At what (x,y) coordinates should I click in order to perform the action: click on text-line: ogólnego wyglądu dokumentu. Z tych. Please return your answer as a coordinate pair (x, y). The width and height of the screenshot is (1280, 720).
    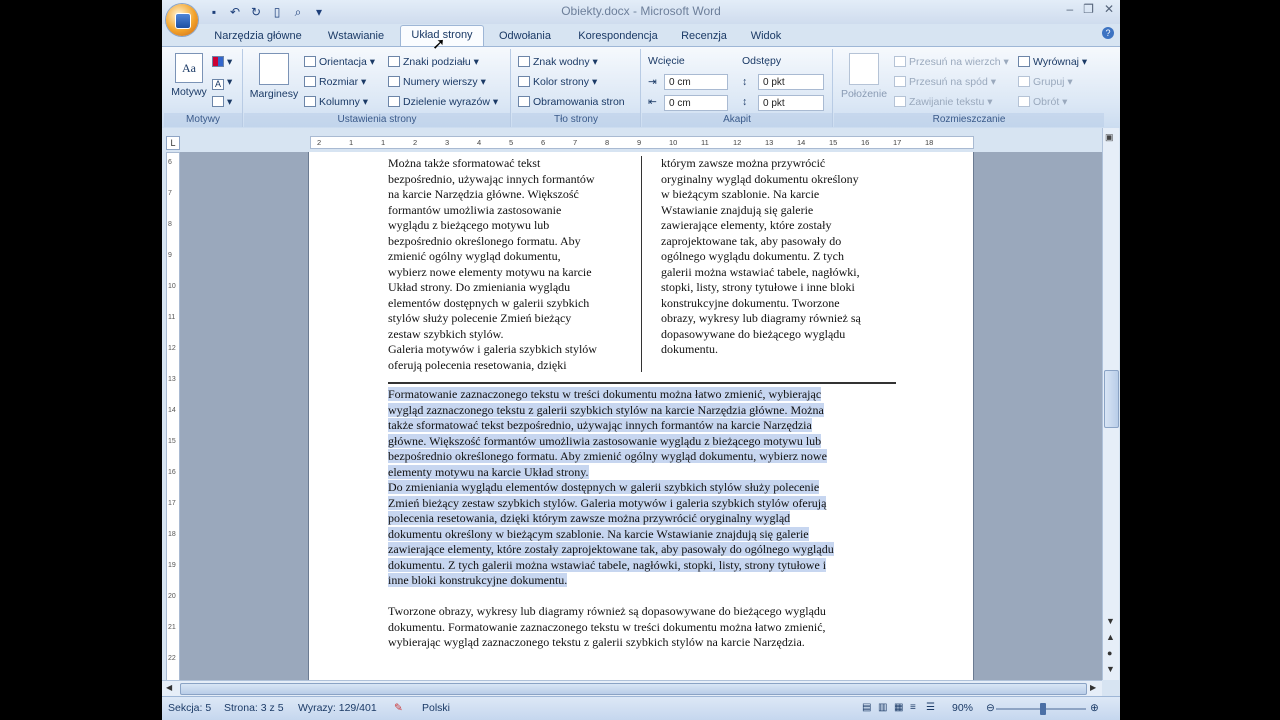
    Looking at the image, I should click on (752, 256).